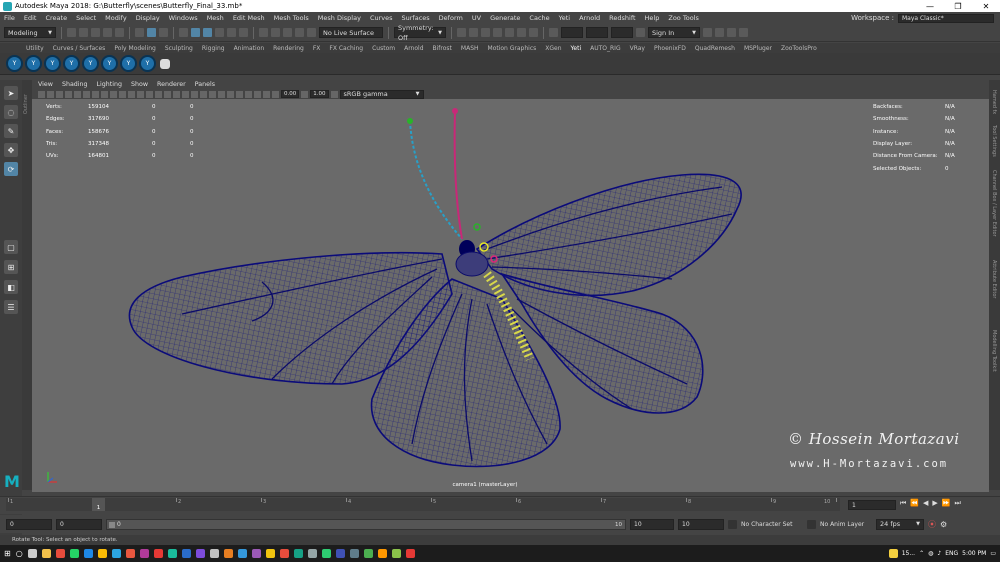 The height and width of the screenshot is (562, 1000). Describe the element at coordinates (104, 94) in the screenshot. I see `gate-mask-icon` at that location.